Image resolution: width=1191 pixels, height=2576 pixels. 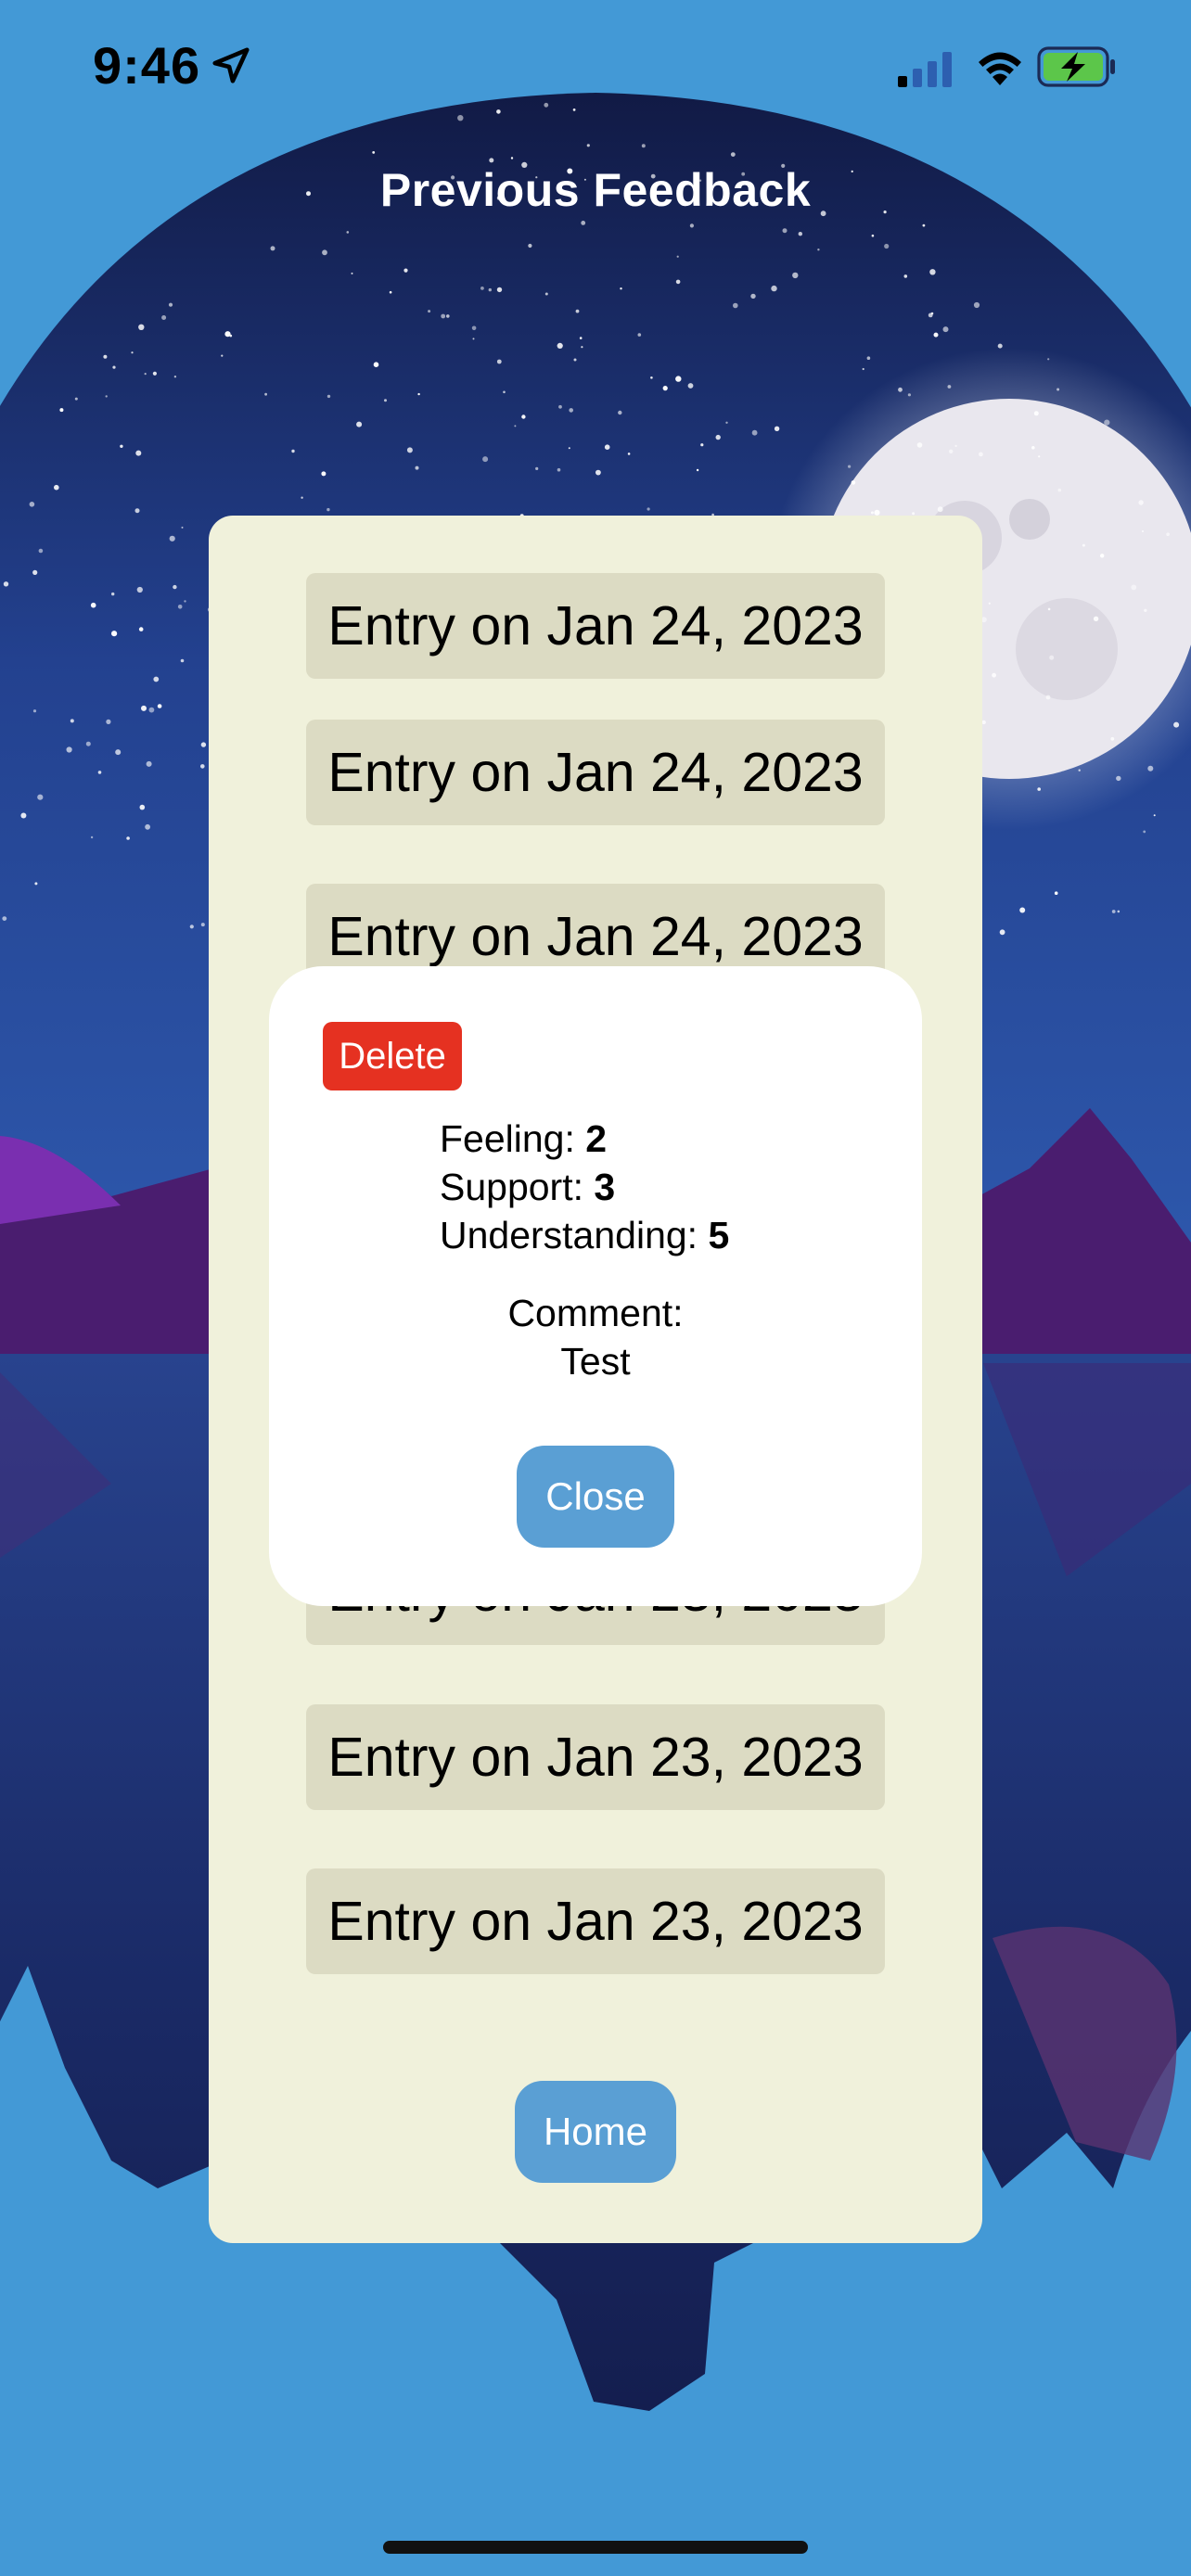 What do you see at coordinates (595, 1337) in the screenshot?
I see `comment-section: Comment: Test` at bounding box center [595, 1337].